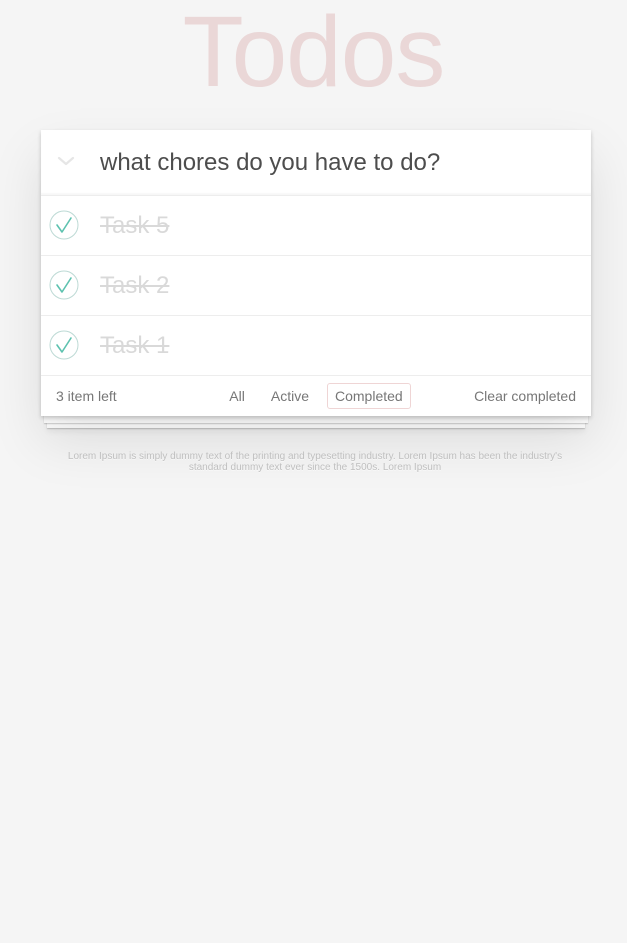  I want to click on todo-item-task-5: Task 5, so click(316, 226).